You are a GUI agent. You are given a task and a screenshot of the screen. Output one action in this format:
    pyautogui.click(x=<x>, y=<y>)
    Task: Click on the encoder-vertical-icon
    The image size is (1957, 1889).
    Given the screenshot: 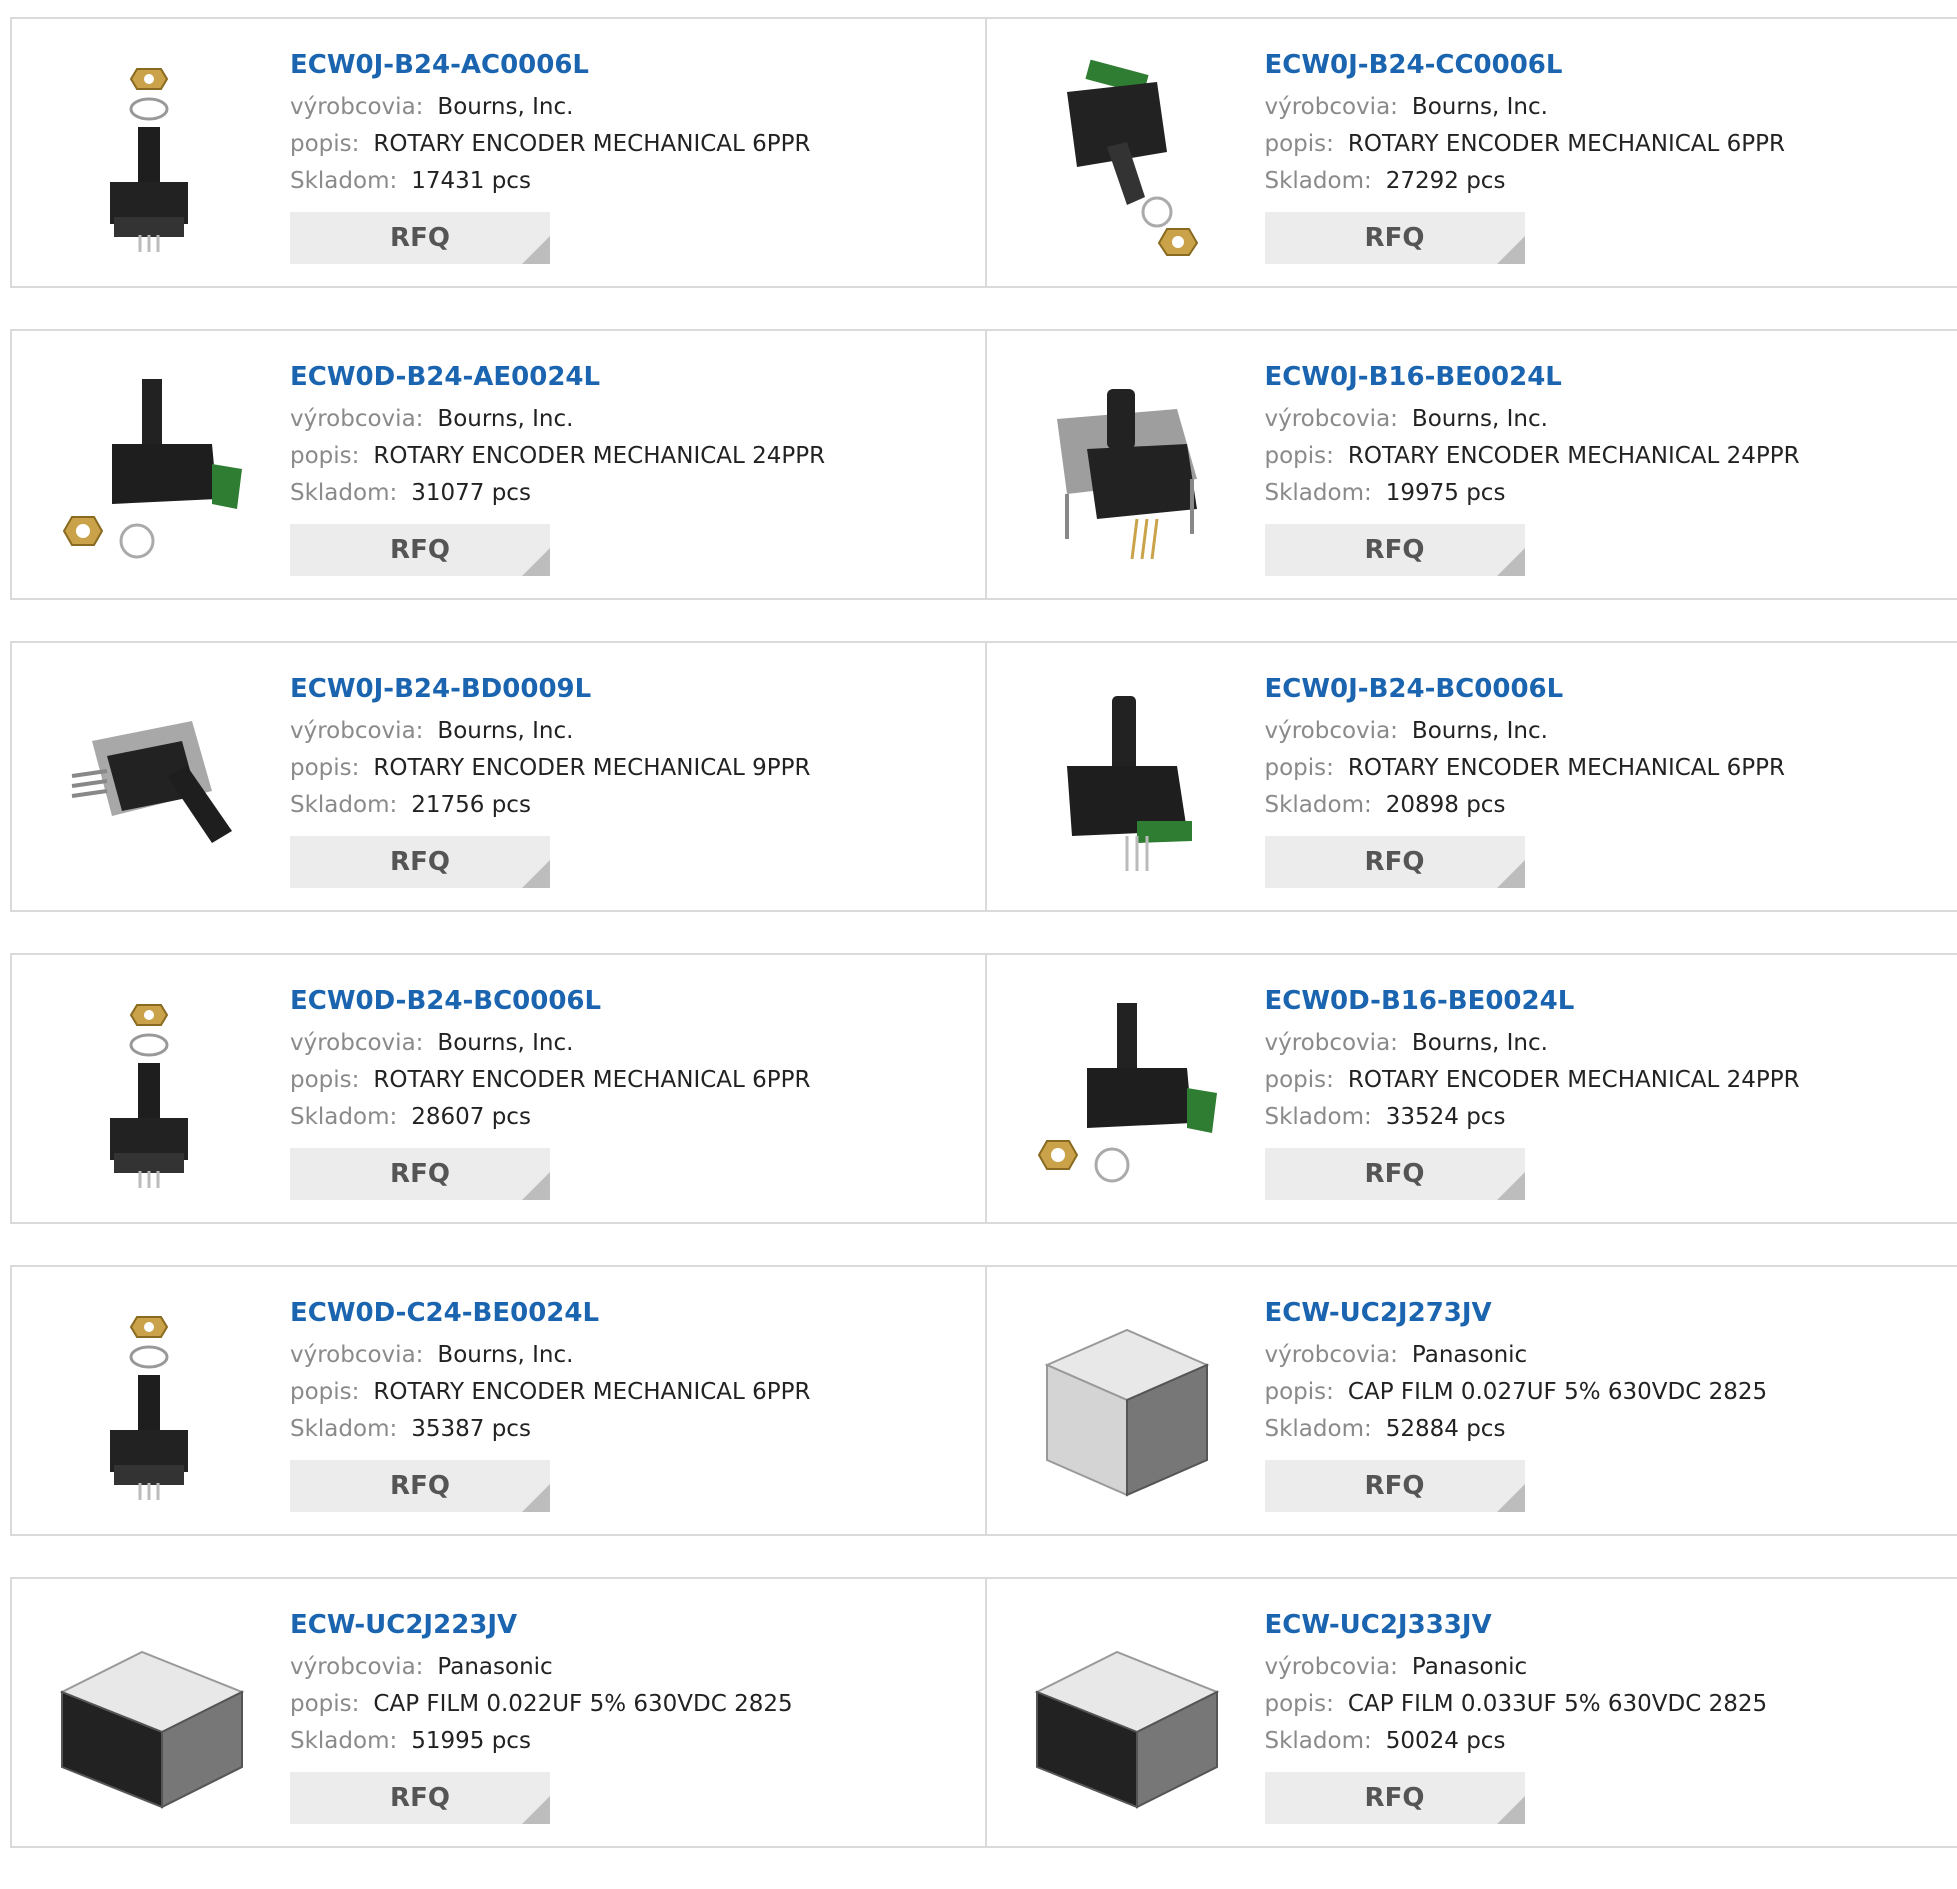 What is the action you would take?
    pyautogui.click(x=152, y=1093)
    